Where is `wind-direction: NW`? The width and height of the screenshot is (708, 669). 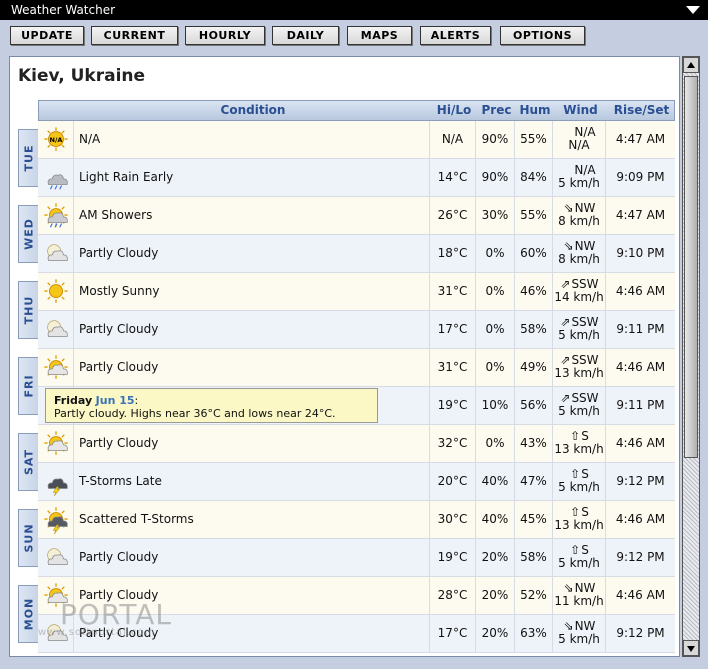
wind-direction: NW is located at coordinates (585, 626).